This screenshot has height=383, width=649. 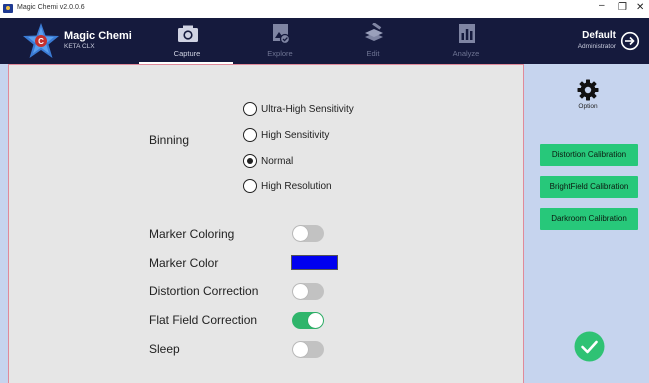 What do you see at coordinates (51, 7) in the screenshot?
I see `window-title: Magic Chemi v2.0.0.6` at bounding box center [51, 7].